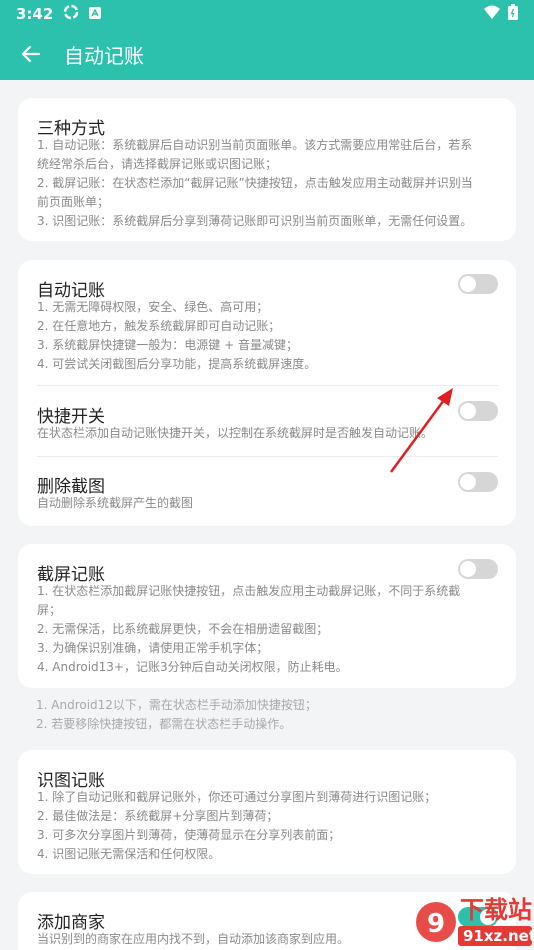 Image resolution: width=534 pixels, height=950 pixels. I want to click on status-bar: 3:42, so click(267, 14).